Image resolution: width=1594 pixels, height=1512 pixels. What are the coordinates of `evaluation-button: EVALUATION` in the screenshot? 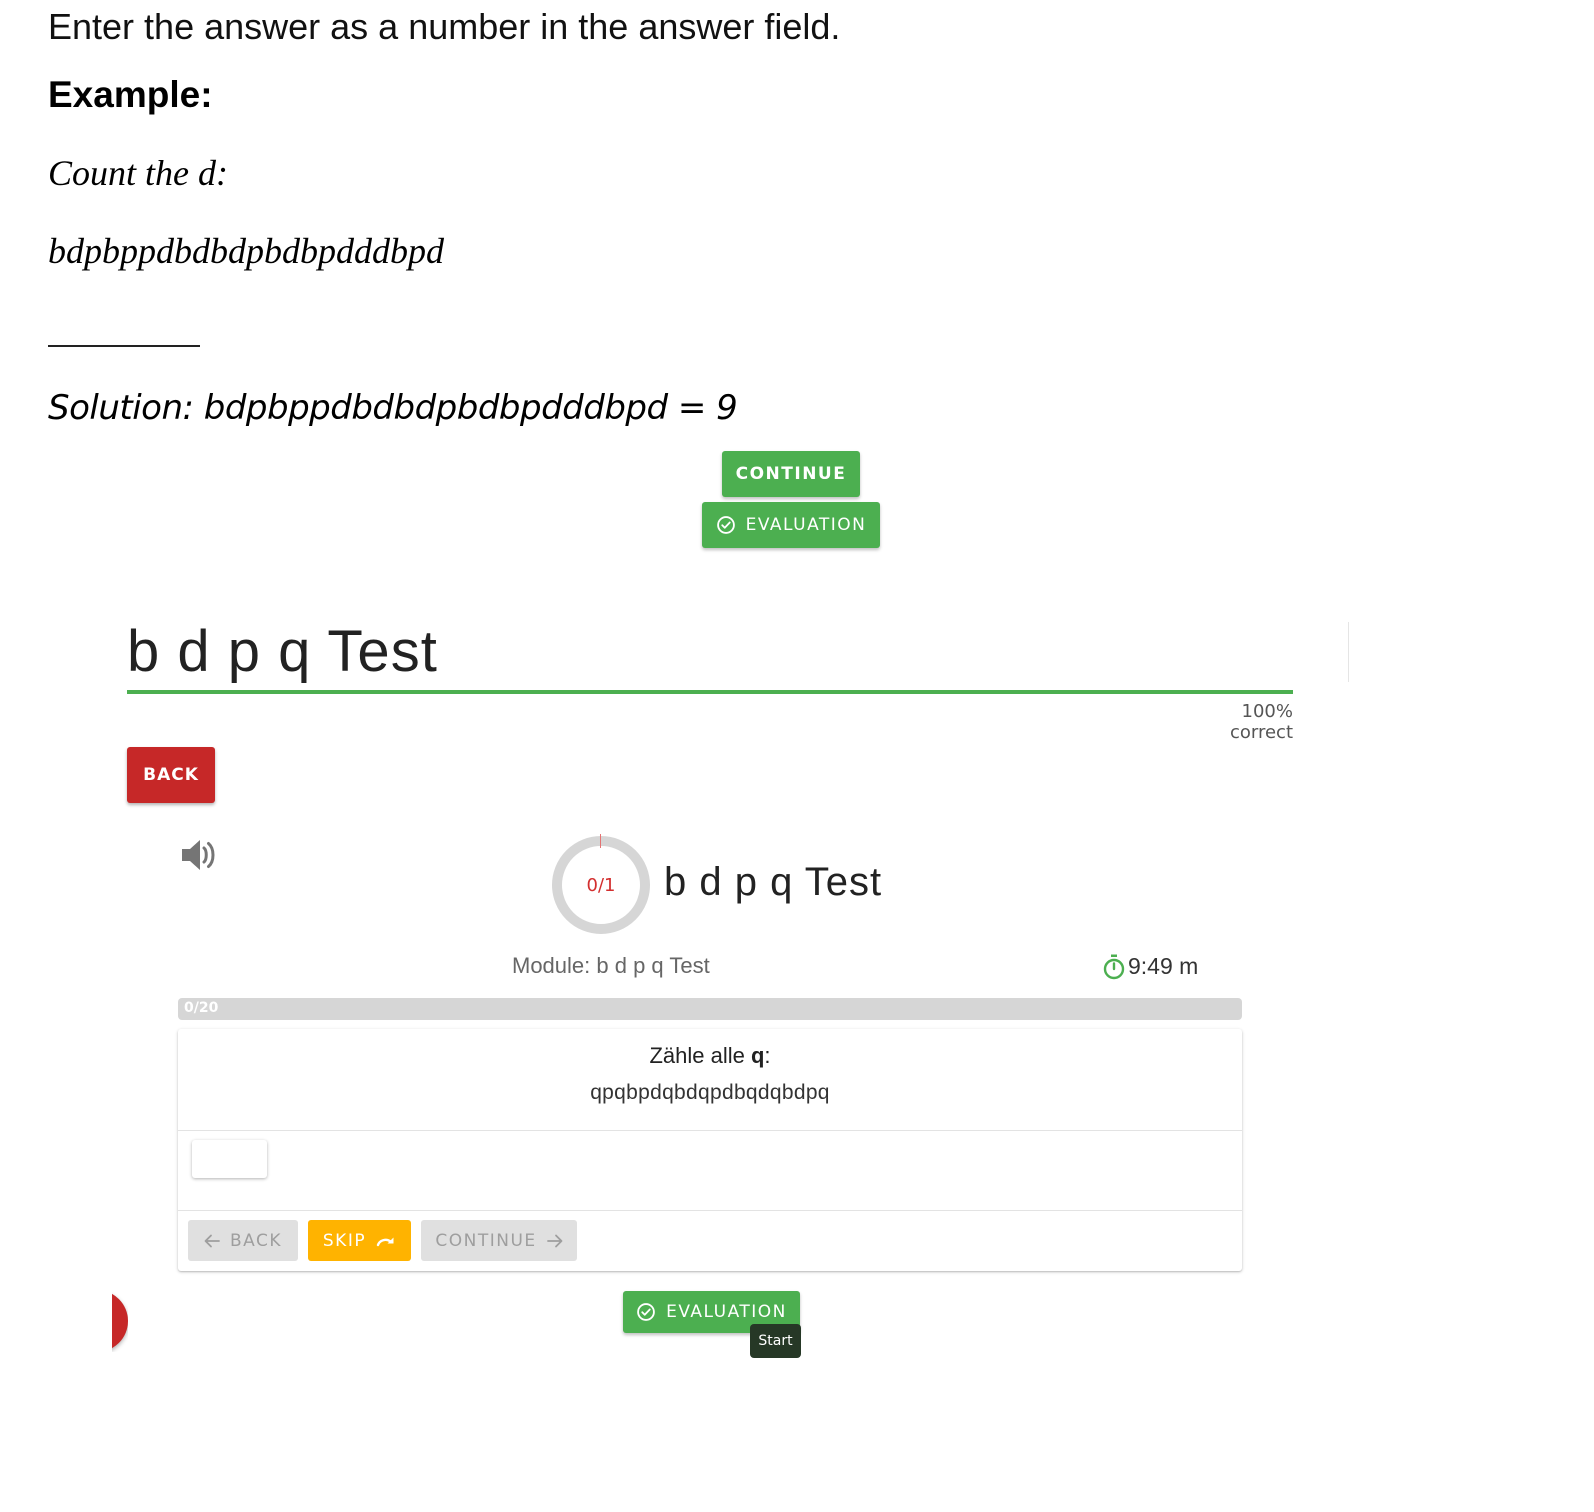 It's located at (791, 525).